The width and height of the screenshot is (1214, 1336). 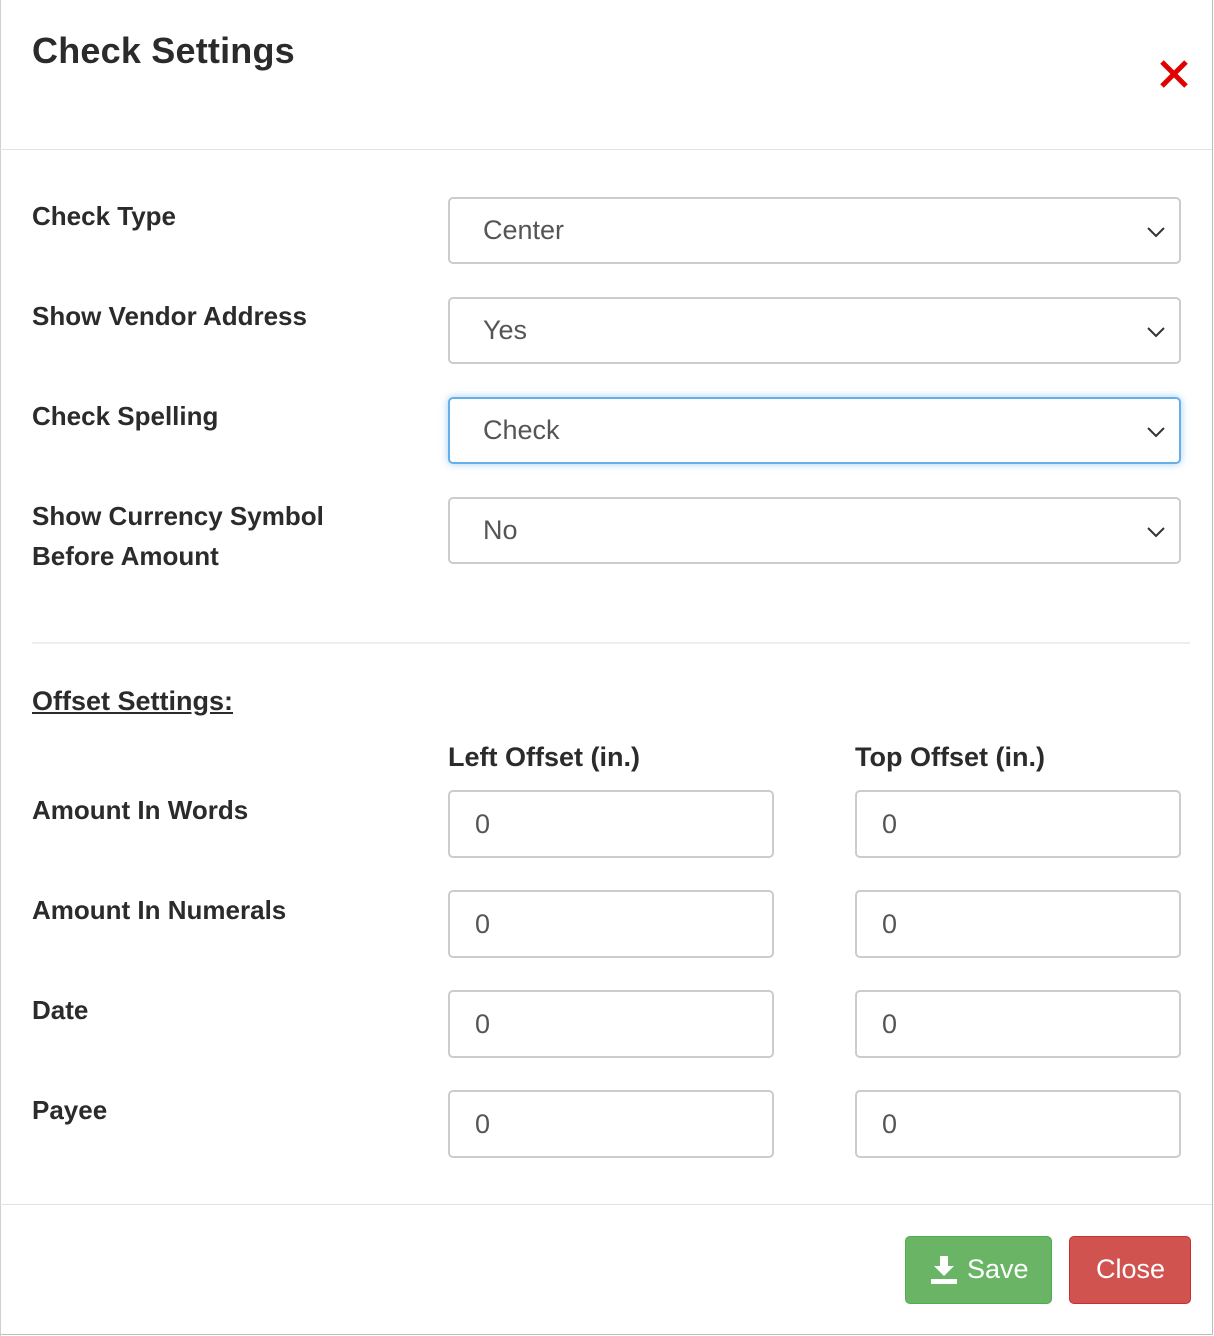 What do you see at coordinates (163, 50) in the screenshot?
I see `dialog-title: Check Settings` at bounding box center [163, 50].